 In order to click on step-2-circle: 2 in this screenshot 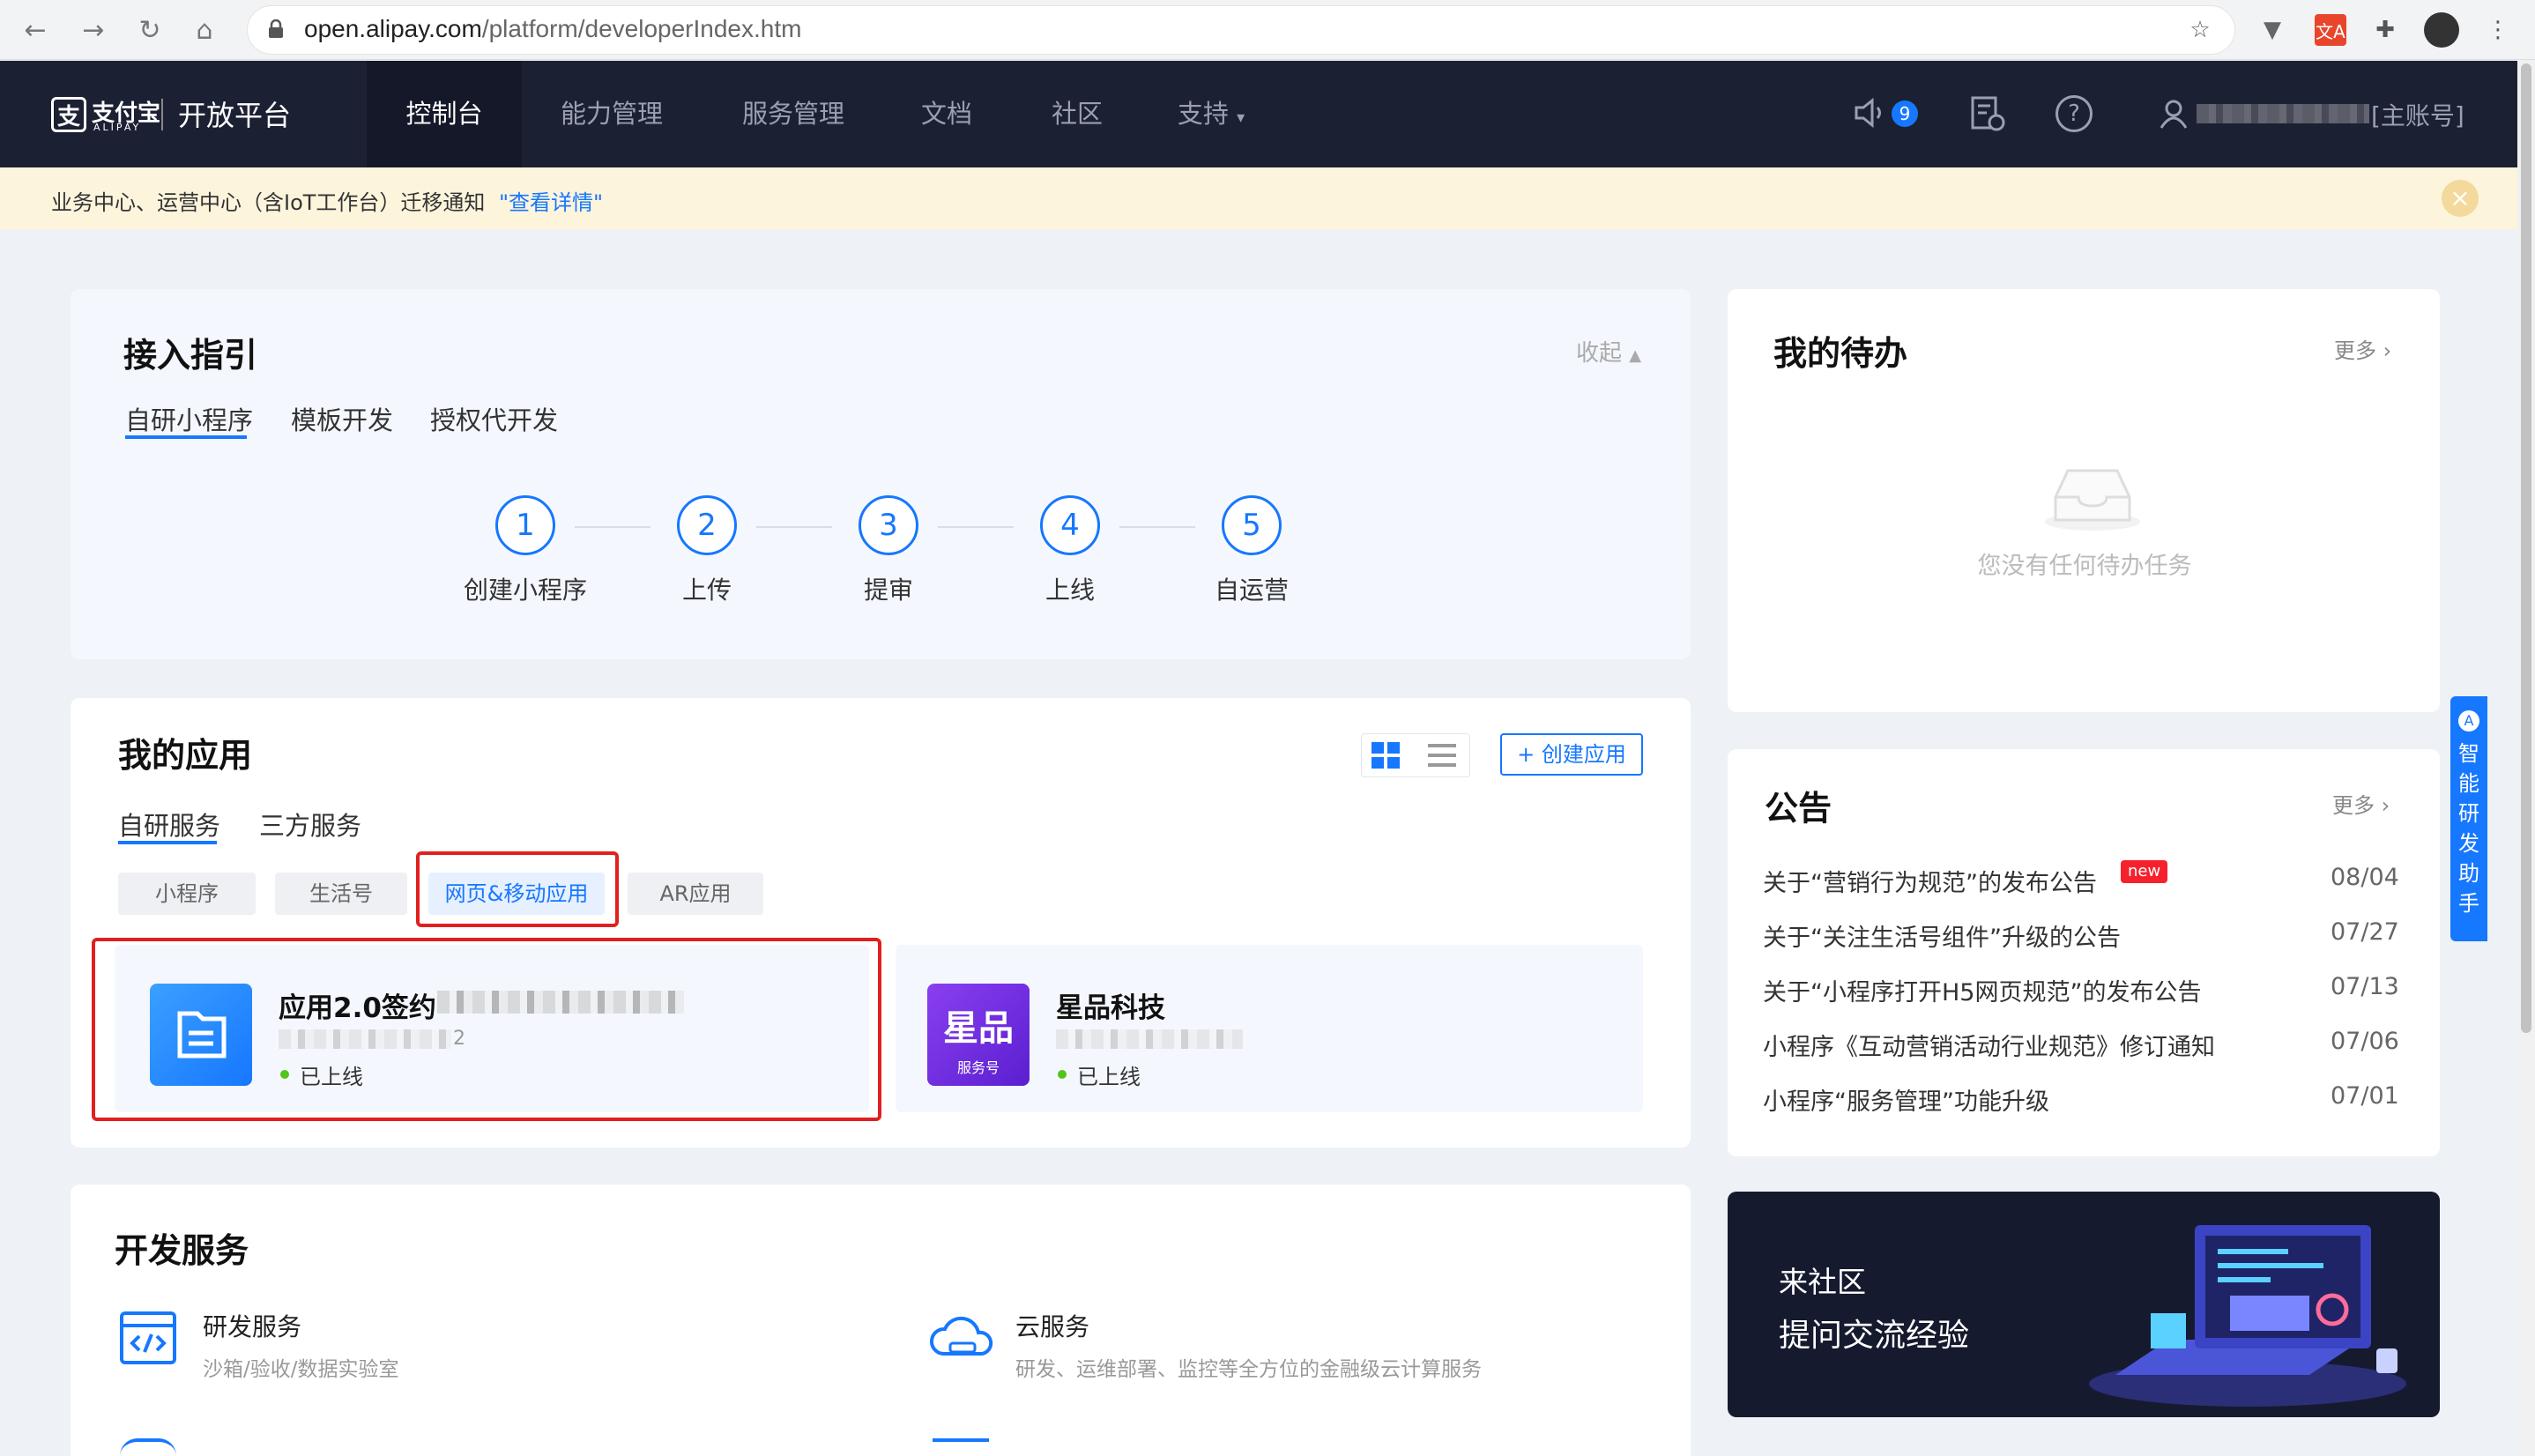, I will do `click(707, 525)`.